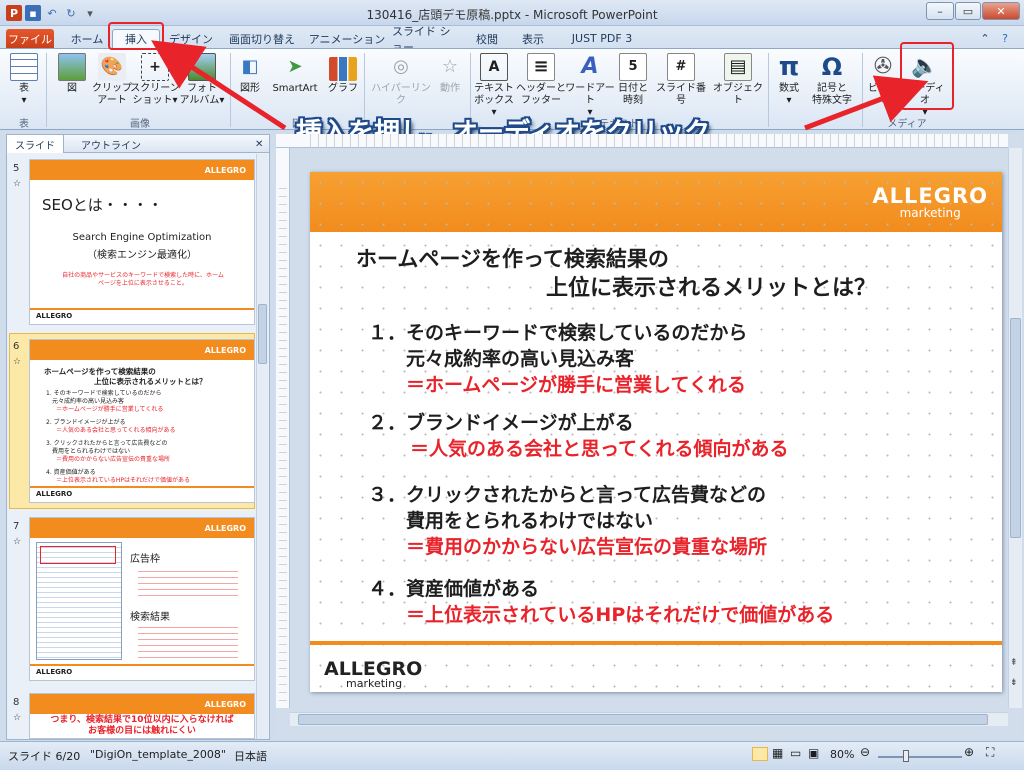 The height and width of the screenshot is (770, 1024). I want to click on next-slide-icon: ⇟, so click(1014, 683).